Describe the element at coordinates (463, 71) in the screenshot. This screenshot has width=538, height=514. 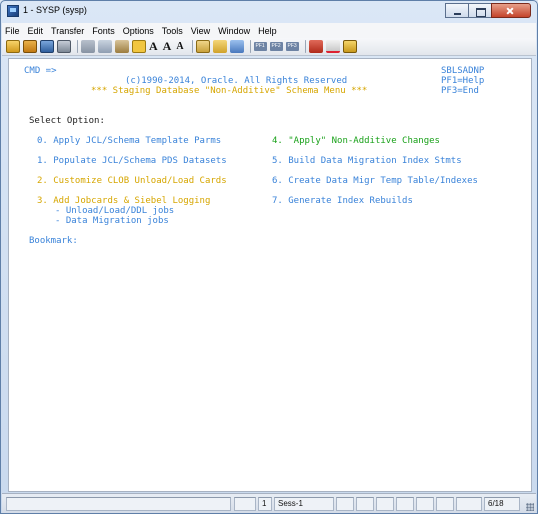
I see `panel-id: SBLSADNP` at that location.